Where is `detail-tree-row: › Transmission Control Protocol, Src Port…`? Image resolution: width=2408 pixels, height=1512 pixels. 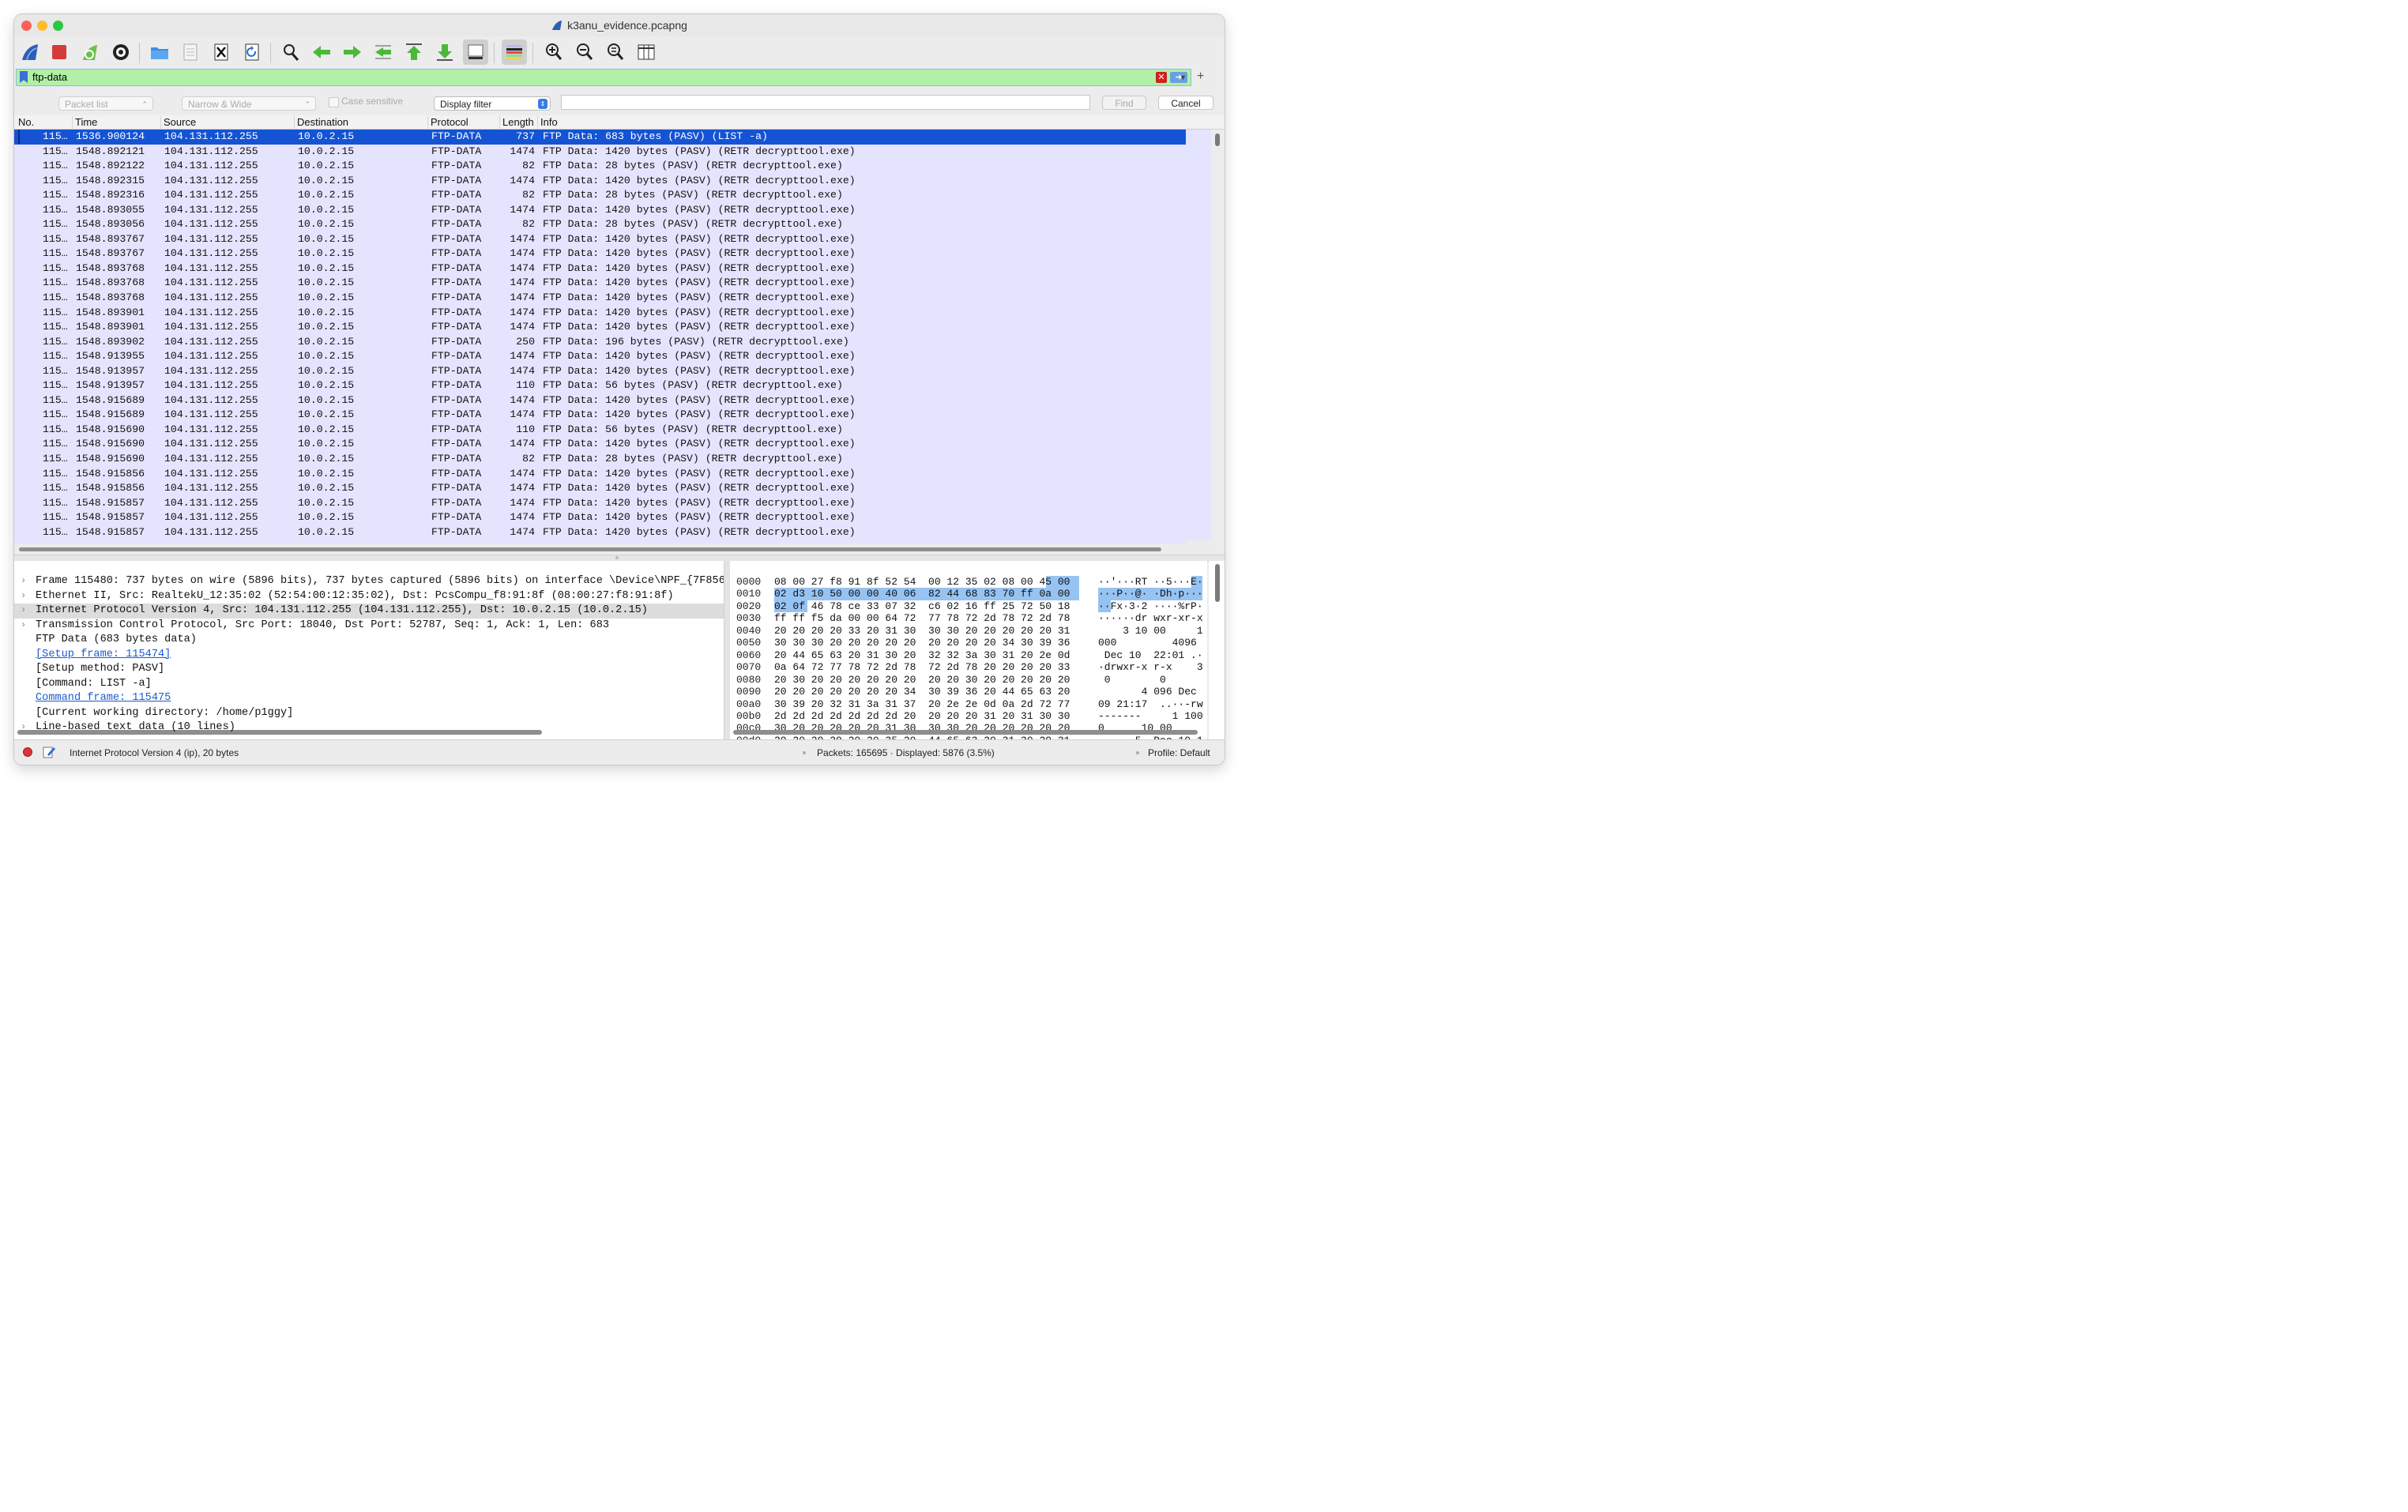
detail-tree-row: › Transmission Control Protocol, Src Port… is located at coordinates (369, 626).